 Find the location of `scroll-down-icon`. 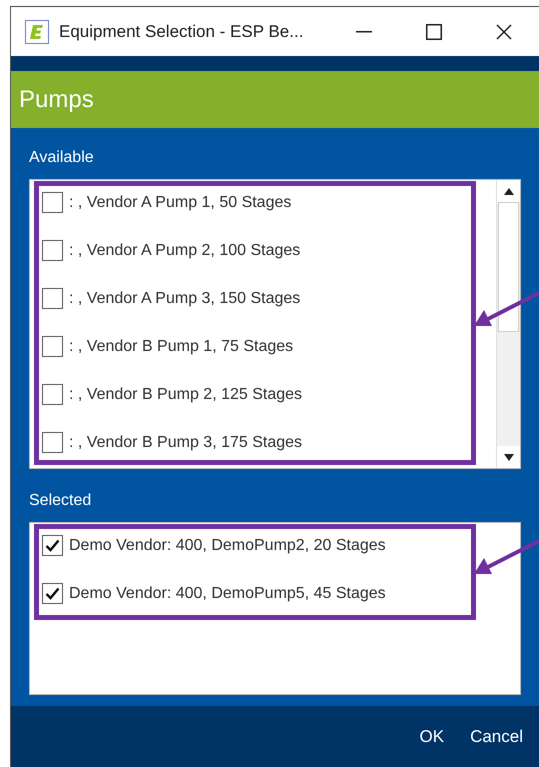

scroll-down-icon is located at coordinates (508, 457).